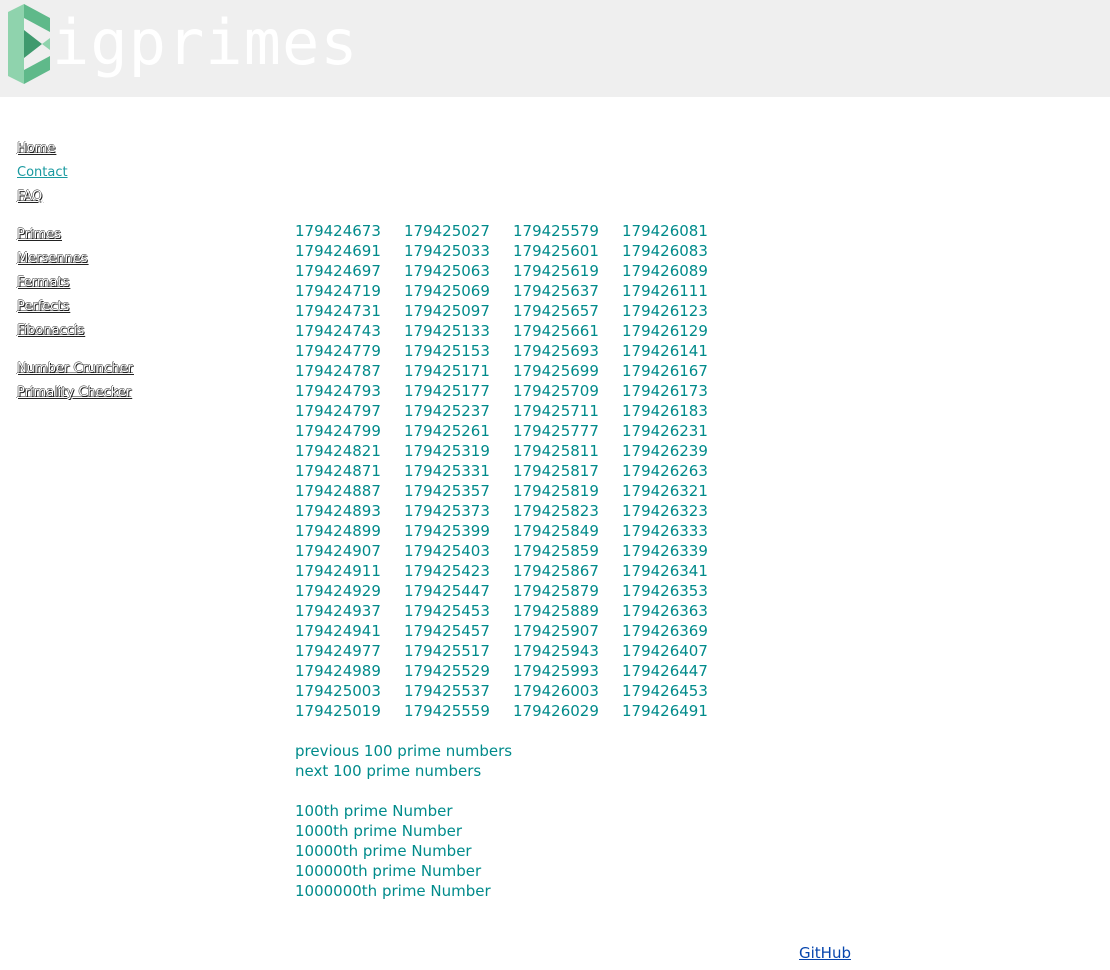 The width and height of the screenshot is (1110, 970). I want to click on prime-number: 179425889, so click(556, 611).